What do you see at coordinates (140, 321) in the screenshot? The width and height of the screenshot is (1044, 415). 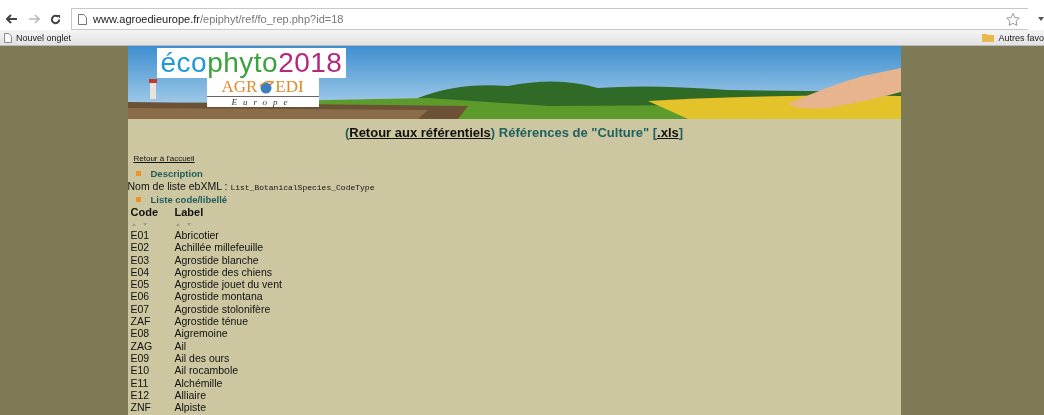 I see `code-cell: ZAF` at bounding box center [140, 321].